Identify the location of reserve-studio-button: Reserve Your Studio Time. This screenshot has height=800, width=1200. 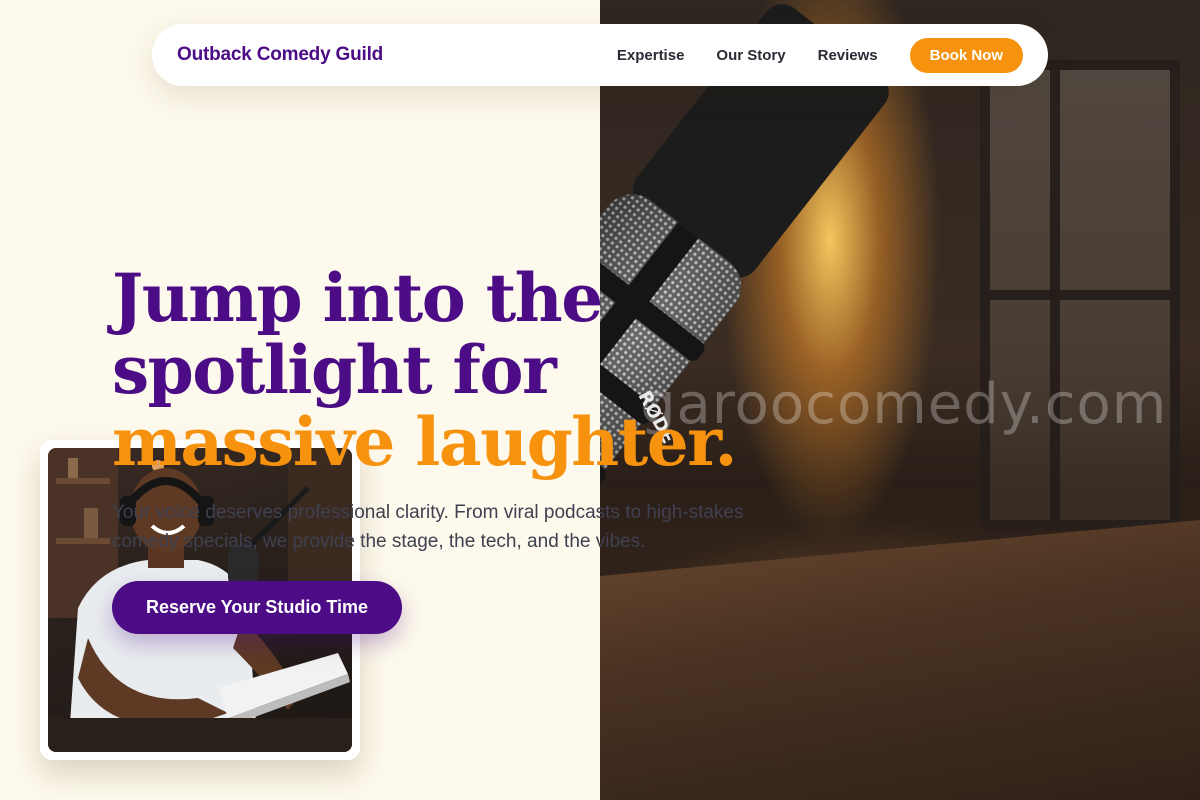
(257, 607).